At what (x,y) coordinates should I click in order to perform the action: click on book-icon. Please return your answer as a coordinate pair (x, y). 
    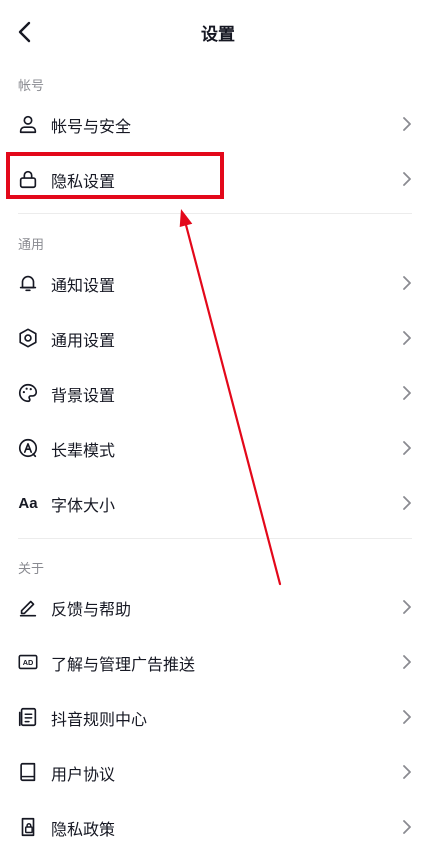
    Looking at the image, I should click on (28, 772).